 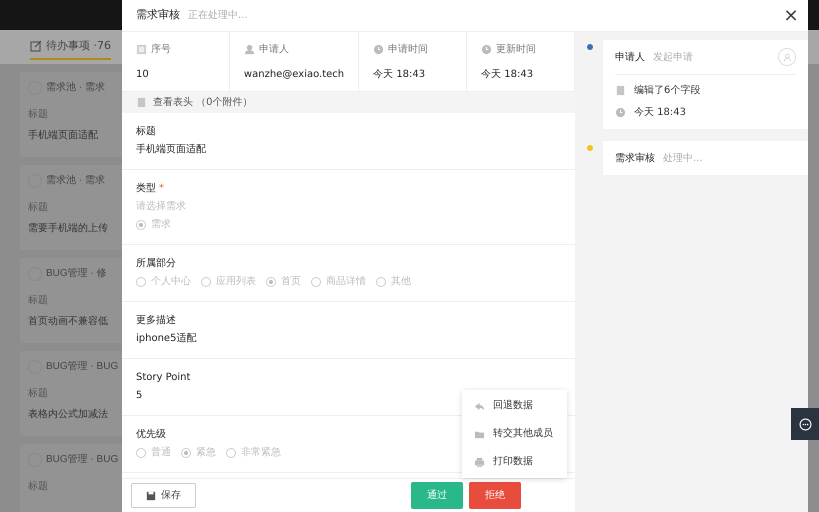 I want to click on approve-button: 通过, so click(x=437, y=495).